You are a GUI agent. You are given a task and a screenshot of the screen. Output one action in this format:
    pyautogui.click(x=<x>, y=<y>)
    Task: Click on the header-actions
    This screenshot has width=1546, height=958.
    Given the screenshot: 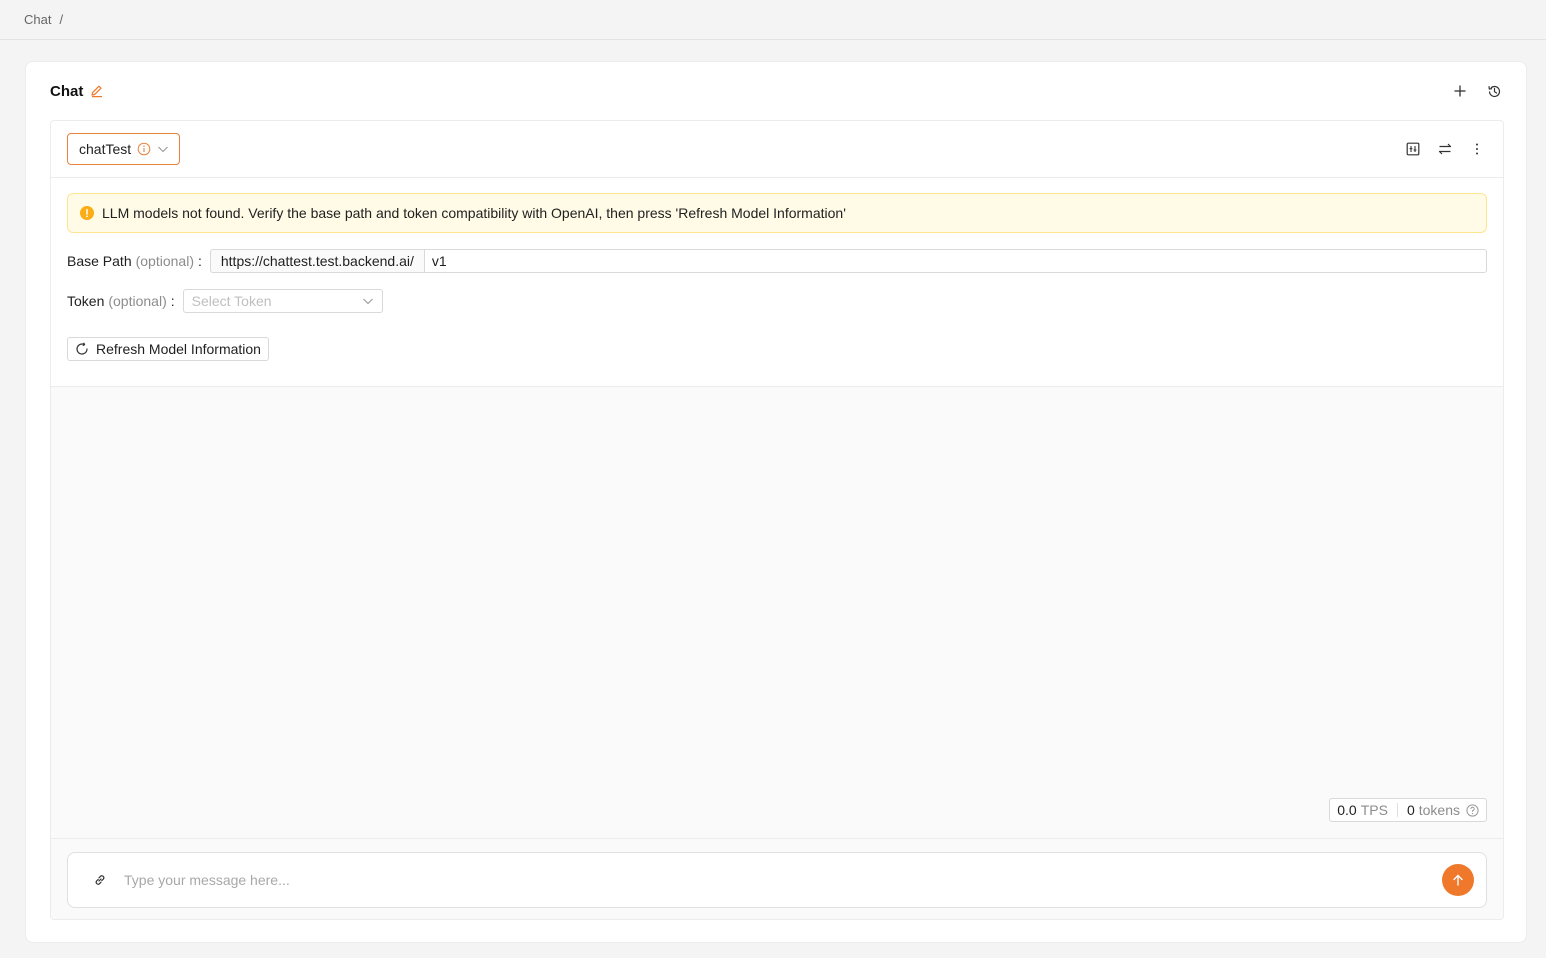 What is the action you would take?
    pyautogui.click(x=1477, y=91)
    